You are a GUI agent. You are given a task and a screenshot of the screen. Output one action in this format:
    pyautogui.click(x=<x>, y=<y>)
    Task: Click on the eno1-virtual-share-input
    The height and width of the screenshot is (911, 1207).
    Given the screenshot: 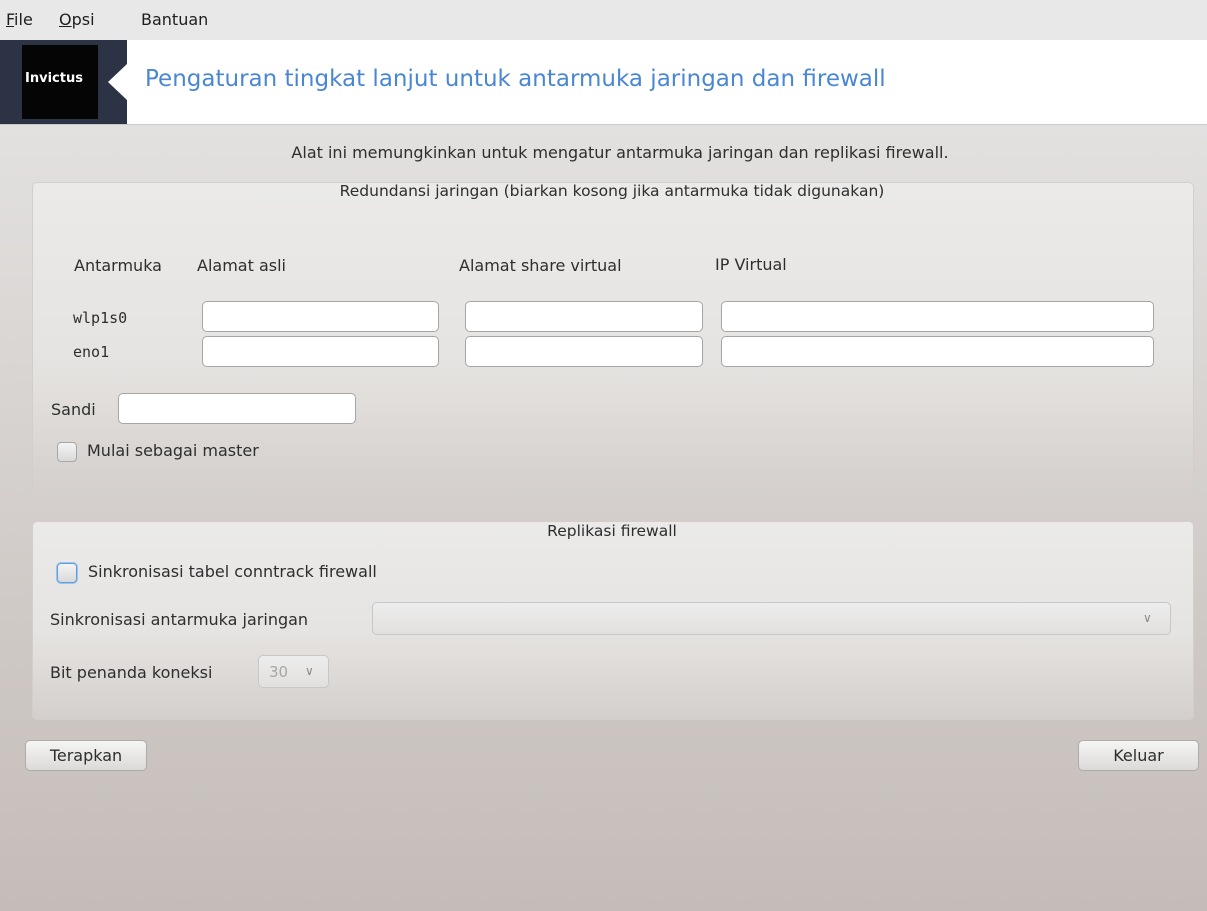 What is the action you would take?
    pyautogui.click(x=584, y=351)
    